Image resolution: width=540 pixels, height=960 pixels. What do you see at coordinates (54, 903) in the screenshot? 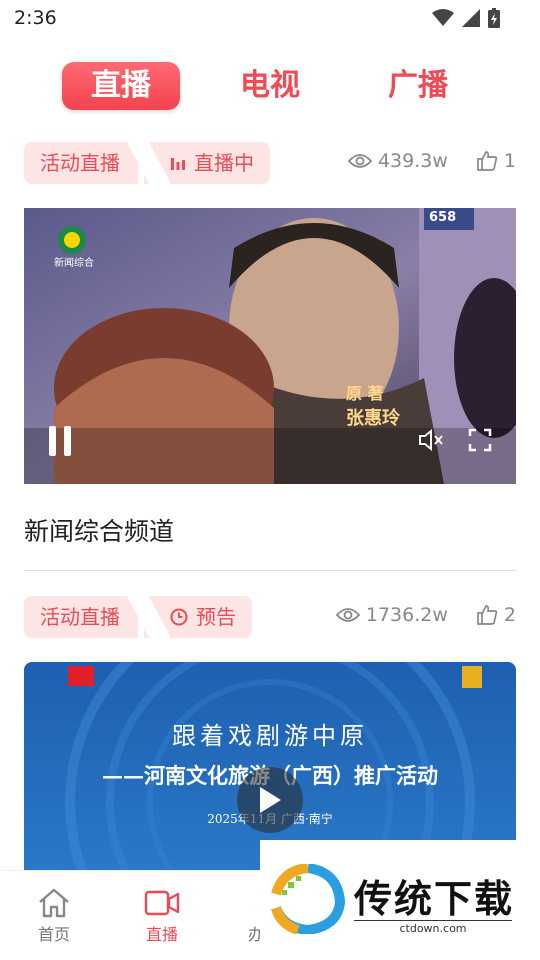
I see `home-icon` at bounding box center [54, 903].